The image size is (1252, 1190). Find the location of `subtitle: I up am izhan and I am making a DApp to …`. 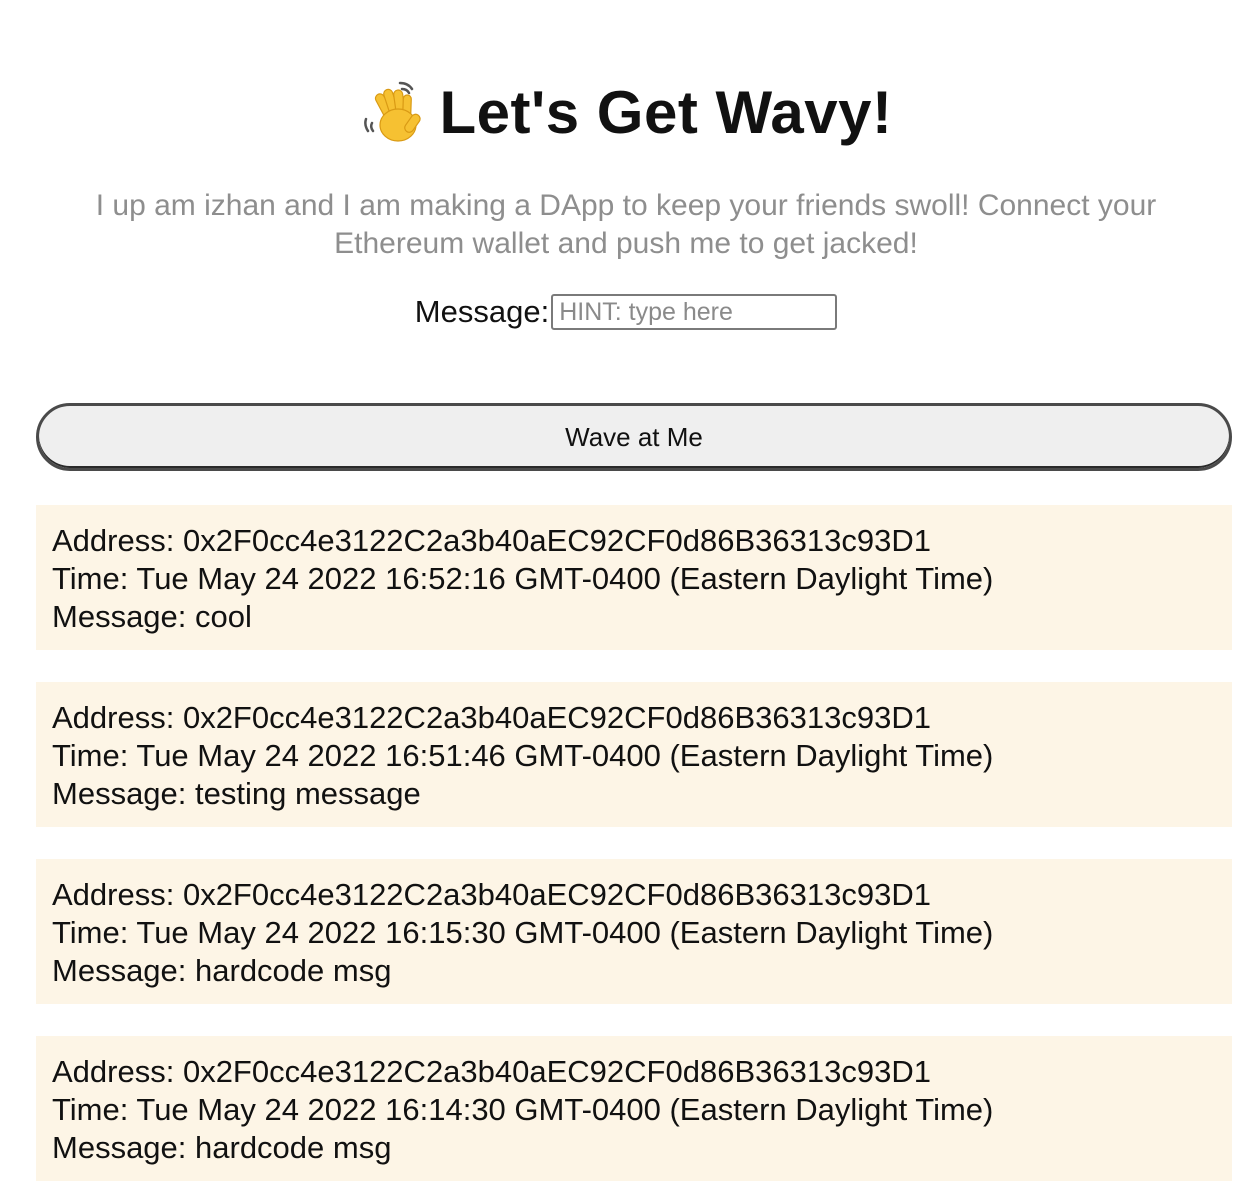

subtitle: I up am izhan and I am making a DApp to … is located at coordinates (626, 224).